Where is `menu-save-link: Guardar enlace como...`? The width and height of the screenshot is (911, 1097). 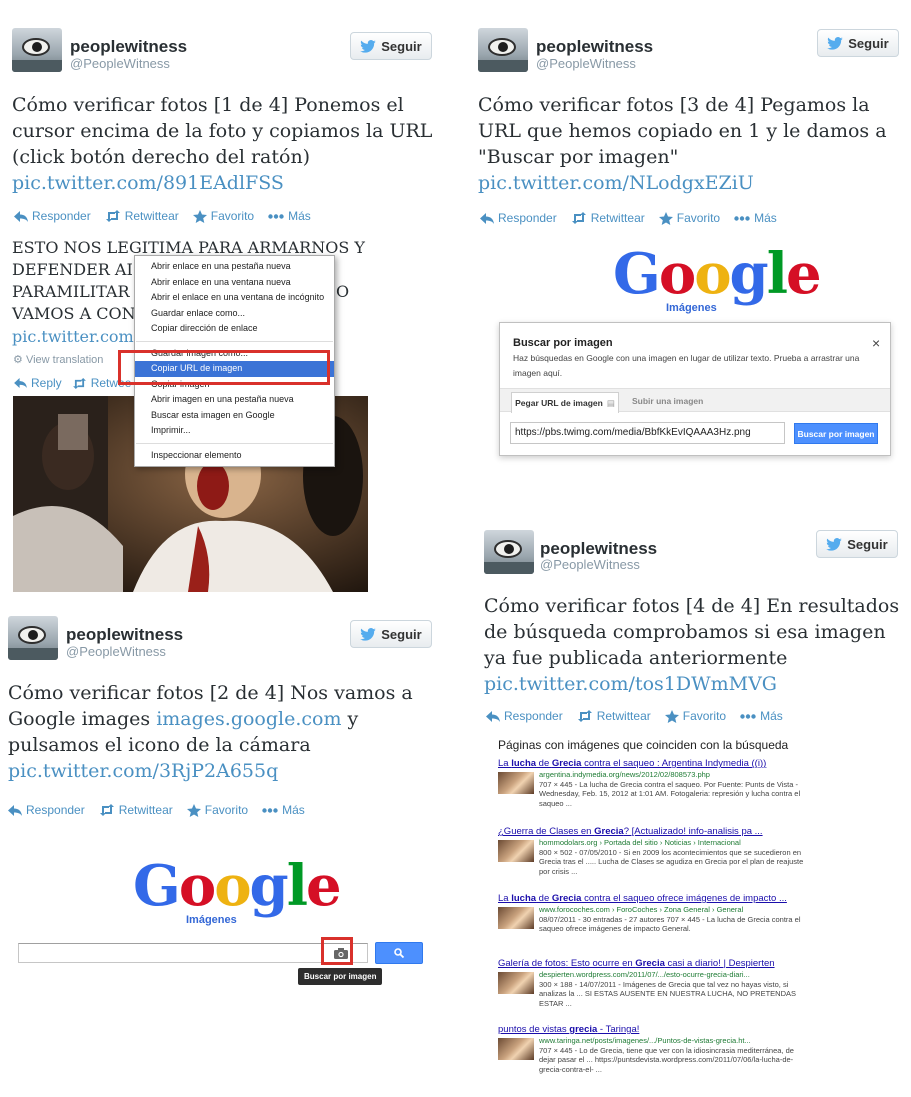
menu-save-link: Guardar enlace como... is located at coordinates (234, 314).